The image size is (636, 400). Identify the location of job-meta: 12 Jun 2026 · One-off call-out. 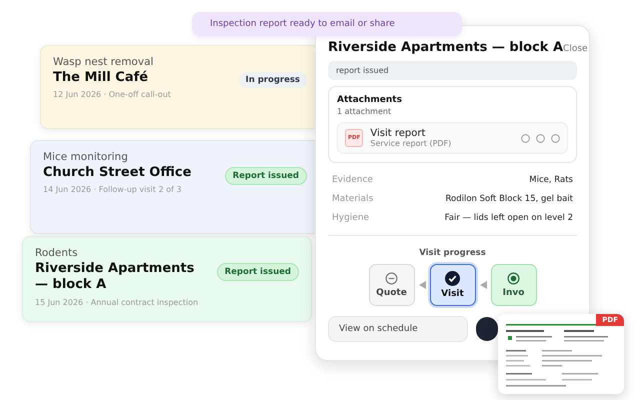
(112, 95).